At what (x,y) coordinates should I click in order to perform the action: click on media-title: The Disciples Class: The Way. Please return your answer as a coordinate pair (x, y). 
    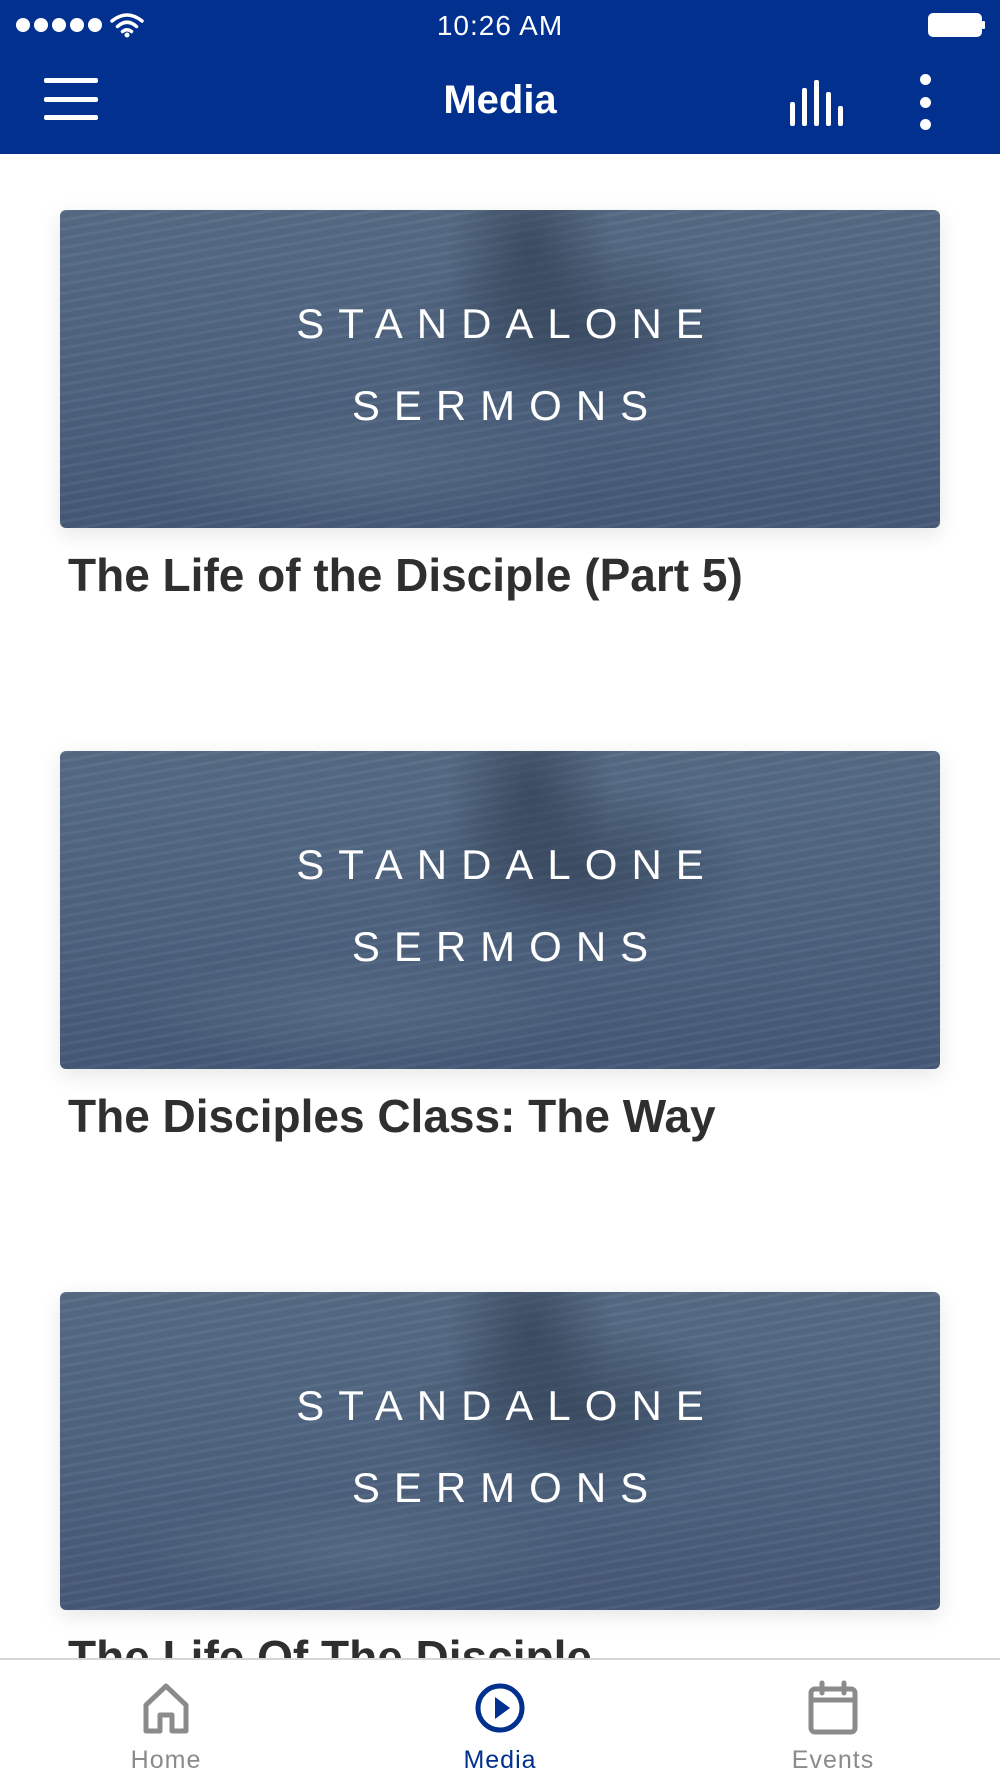
    Looking at the image, I should click on (504, 1116).